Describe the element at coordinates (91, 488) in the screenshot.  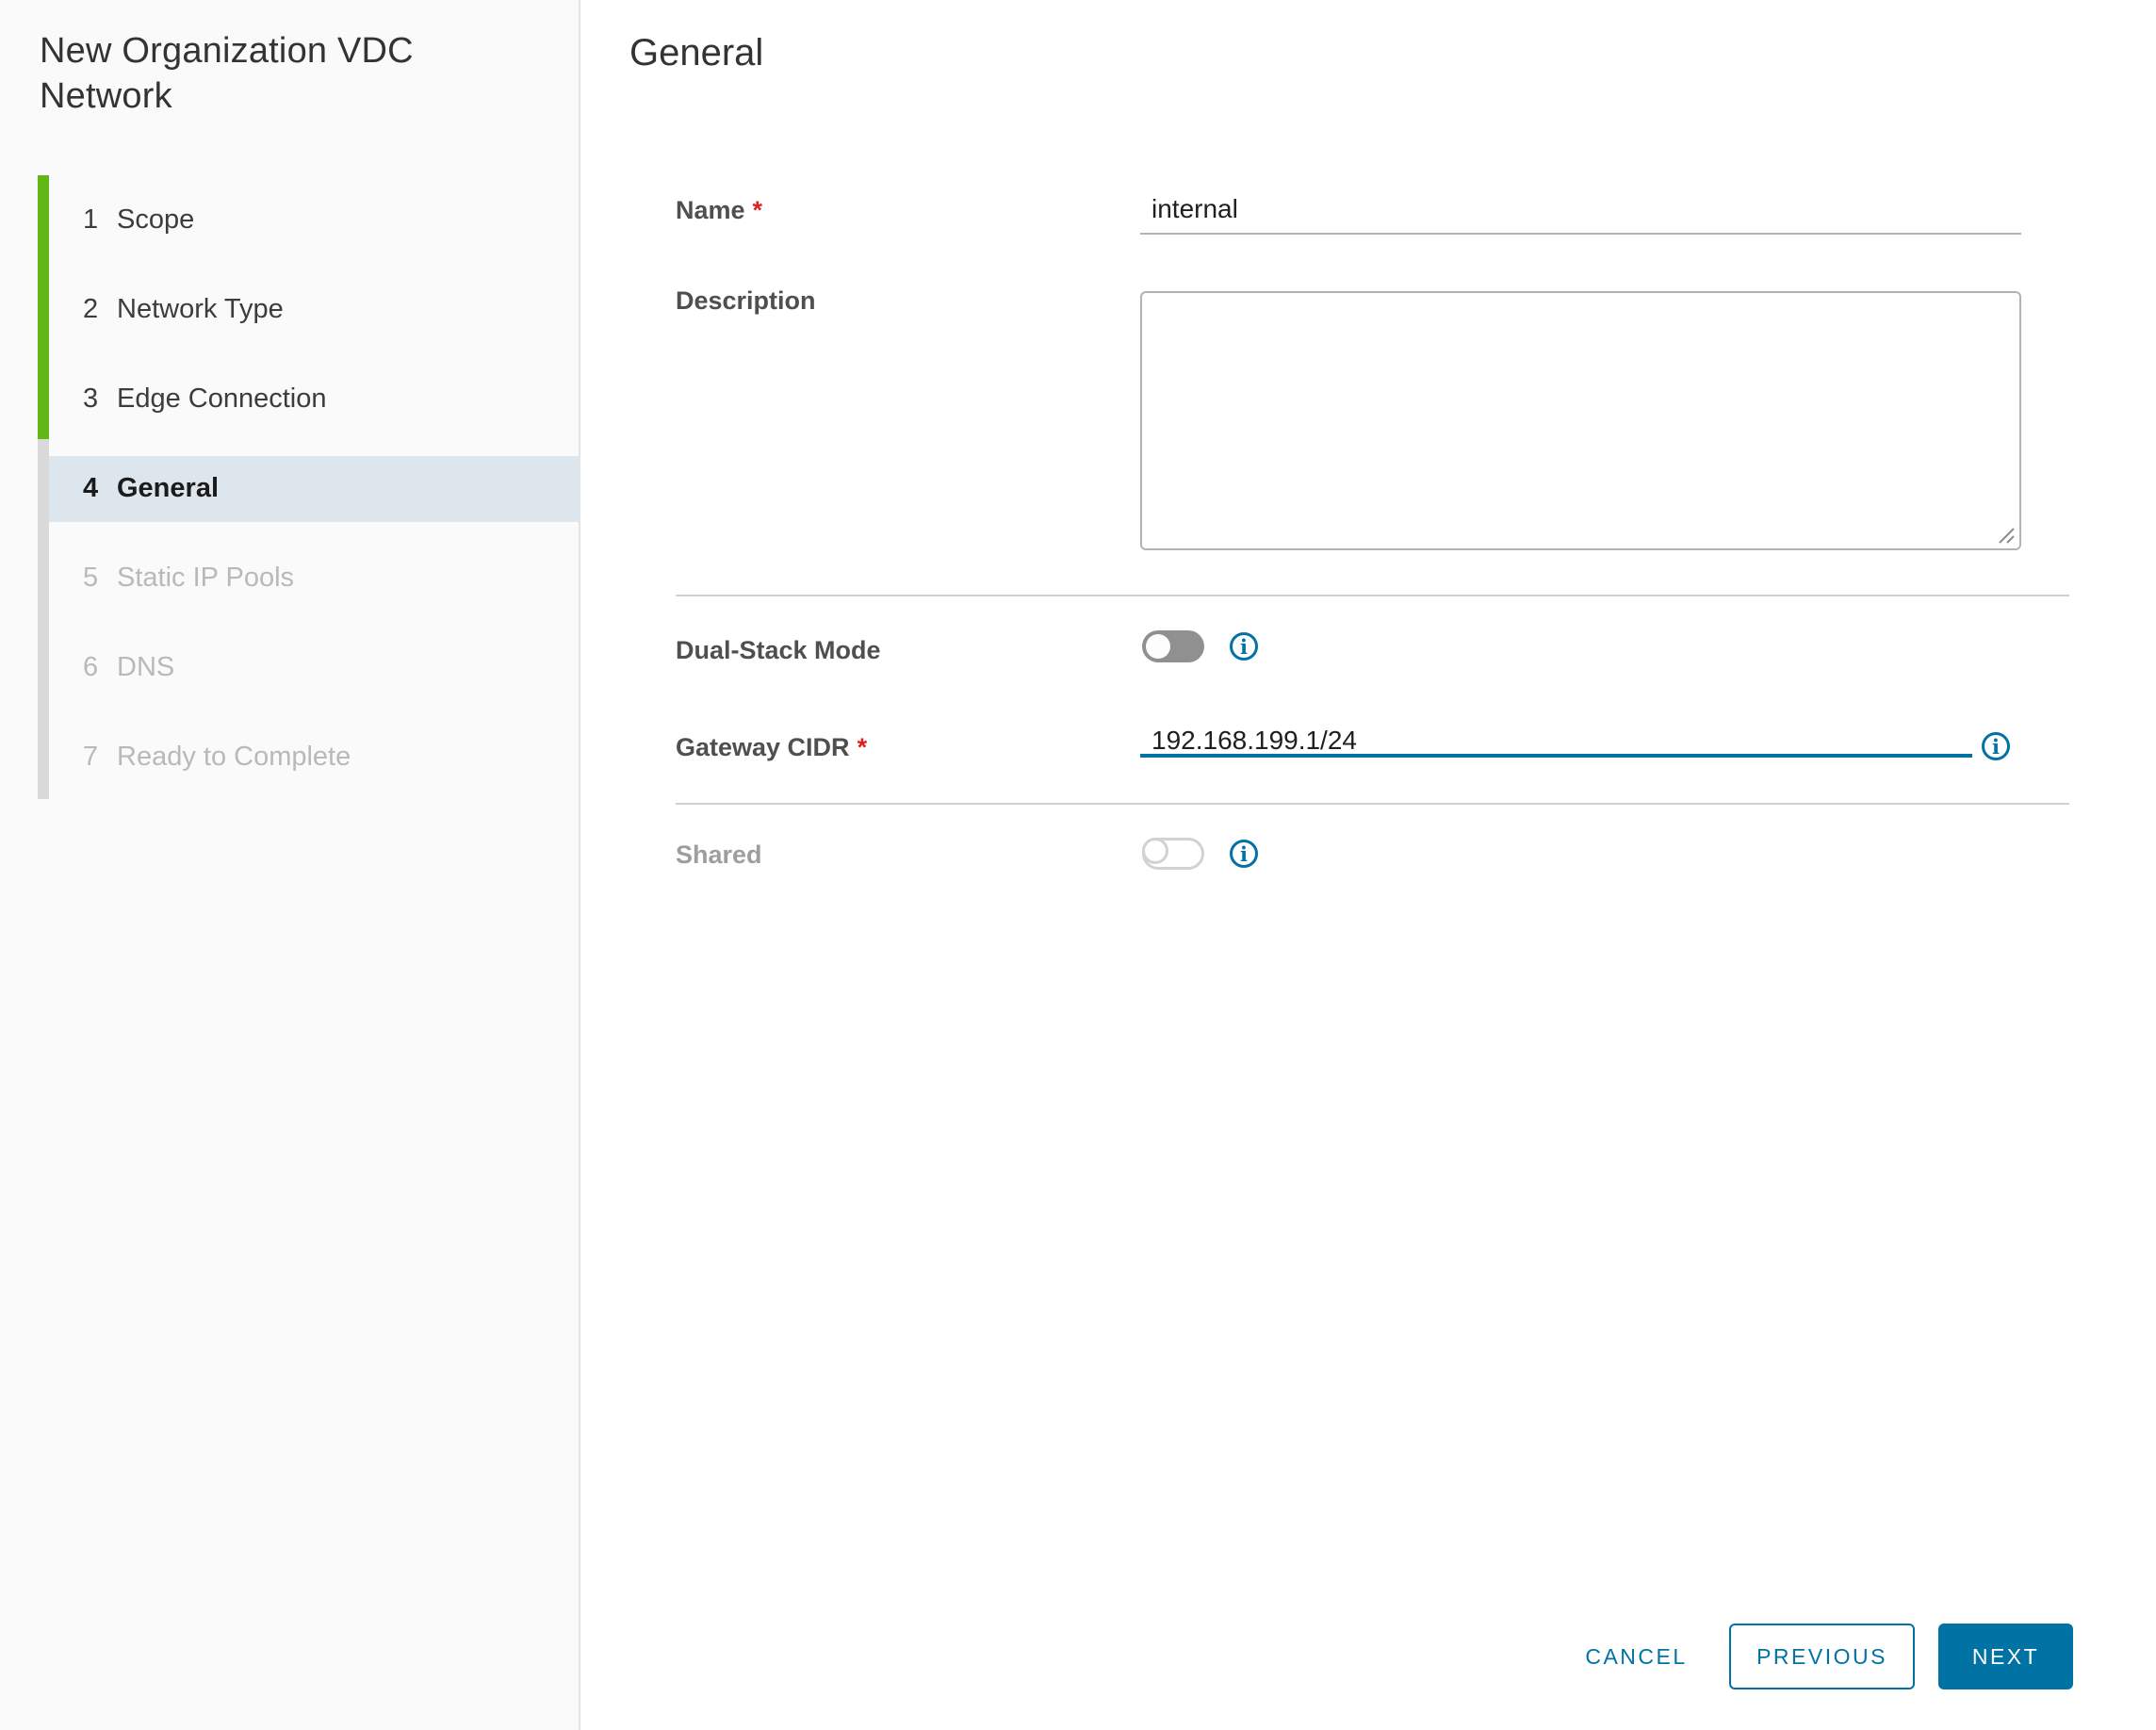
I see `step-number: 4` at that location.